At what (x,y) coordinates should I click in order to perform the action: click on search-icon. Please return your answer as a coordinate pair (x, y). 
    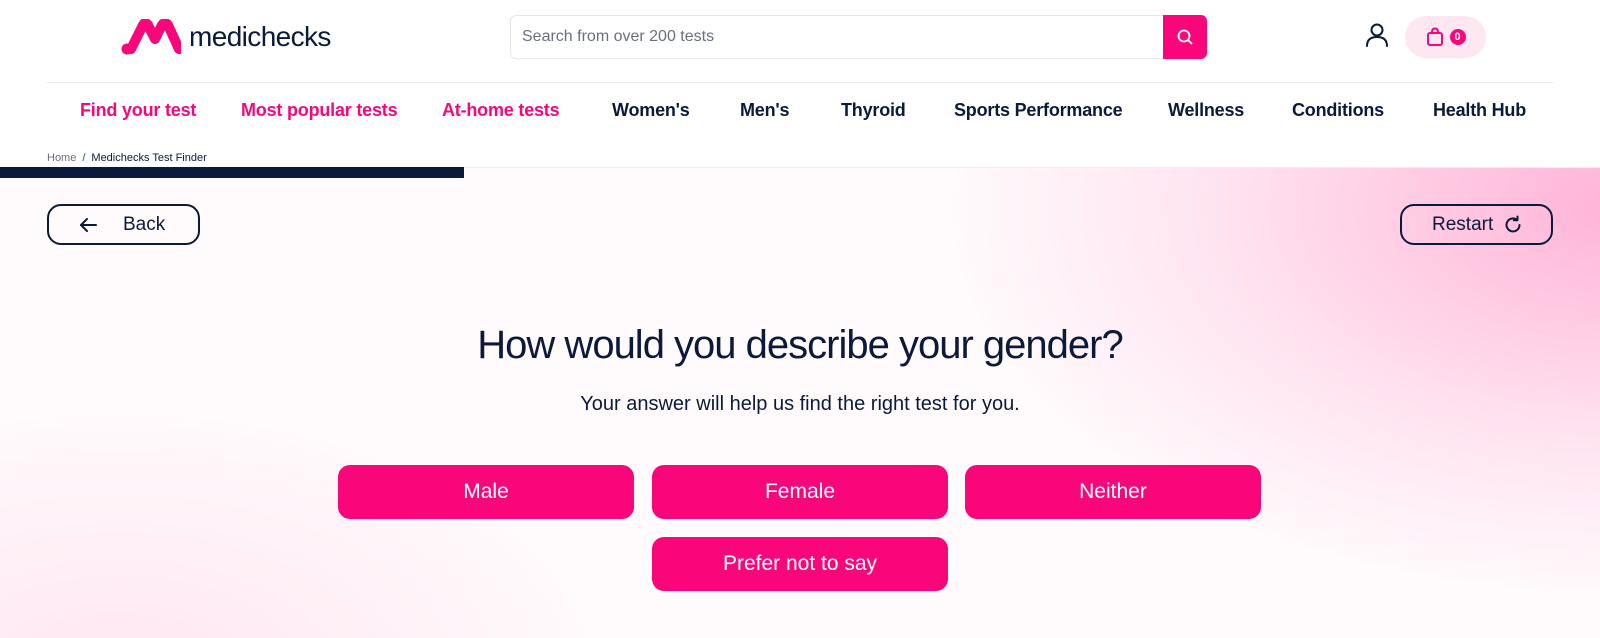
    Looking at the image, I should click on (1185, 37).